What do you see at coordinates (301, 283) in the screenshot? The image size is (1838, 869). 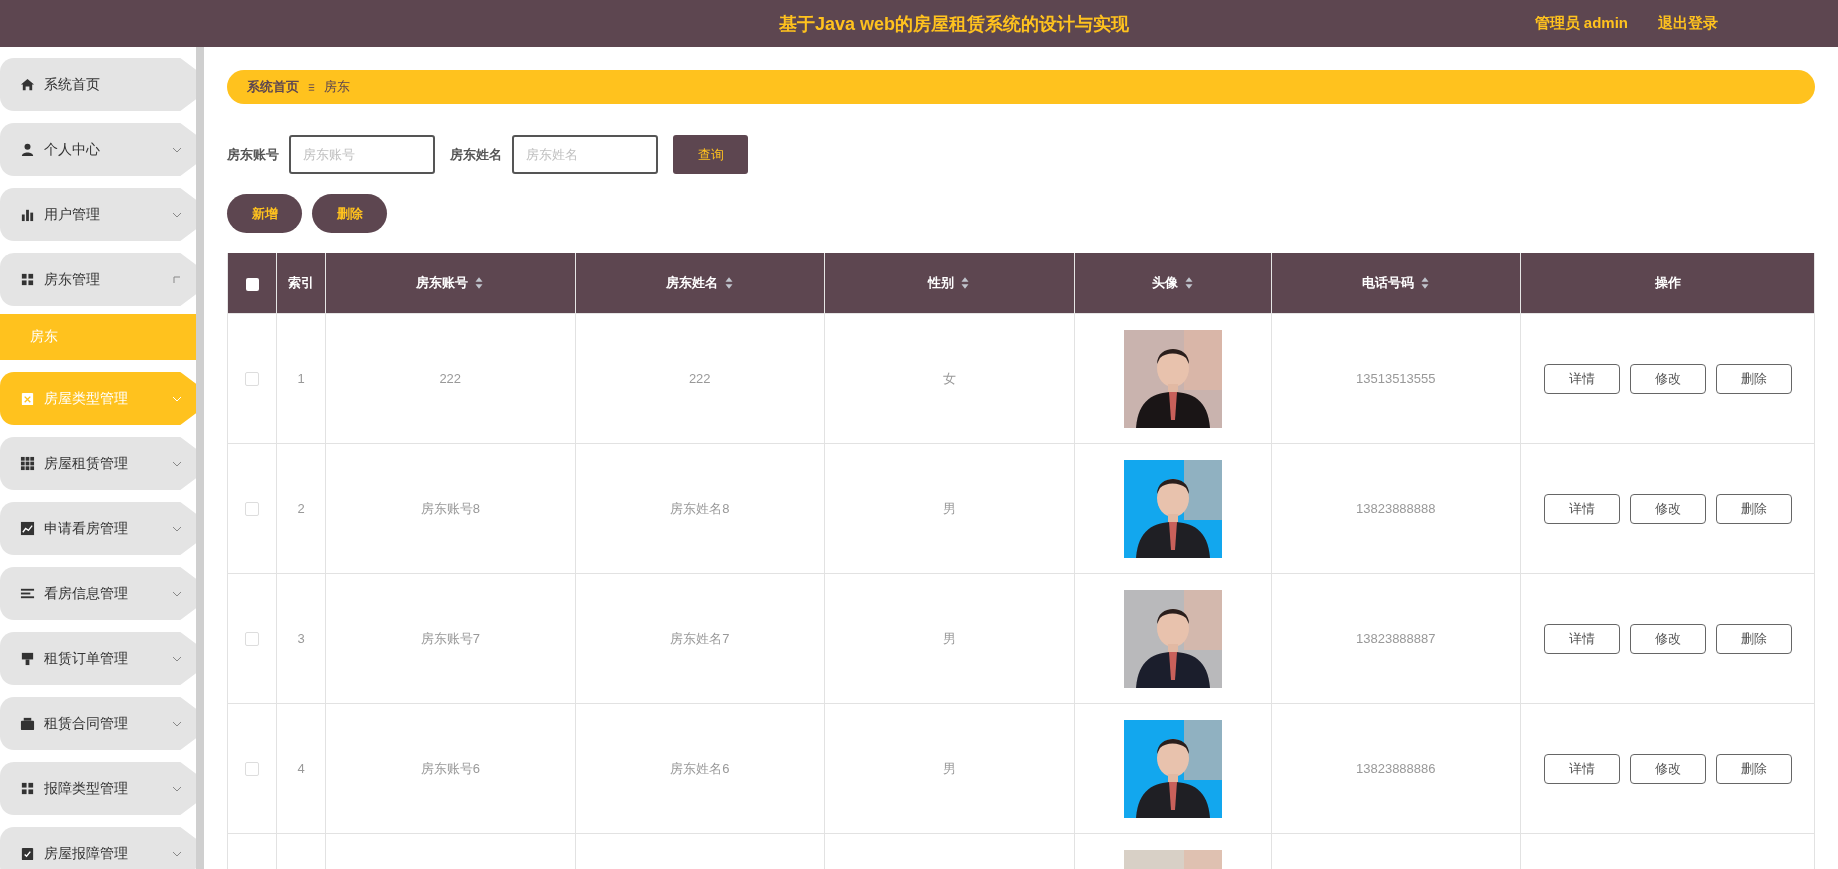 I see `column-header: 索引` at bounding box center [301, 283].